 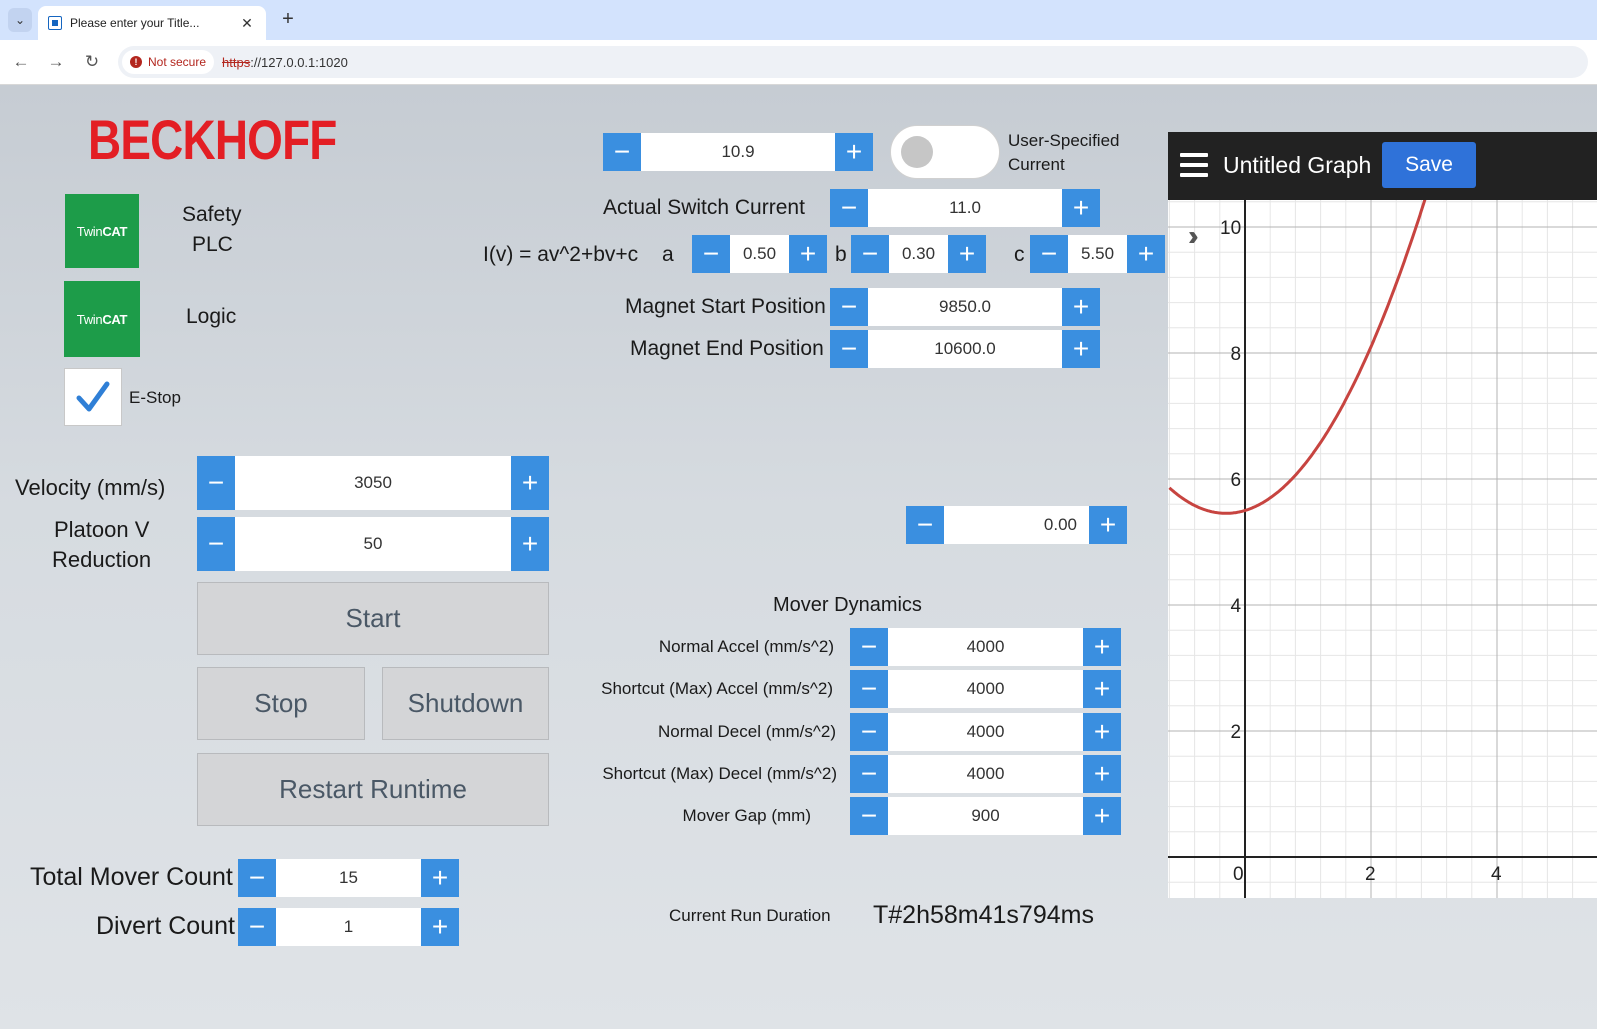 I want to click on magnet-end-plus-button: +, so click(x=1081, y=349).